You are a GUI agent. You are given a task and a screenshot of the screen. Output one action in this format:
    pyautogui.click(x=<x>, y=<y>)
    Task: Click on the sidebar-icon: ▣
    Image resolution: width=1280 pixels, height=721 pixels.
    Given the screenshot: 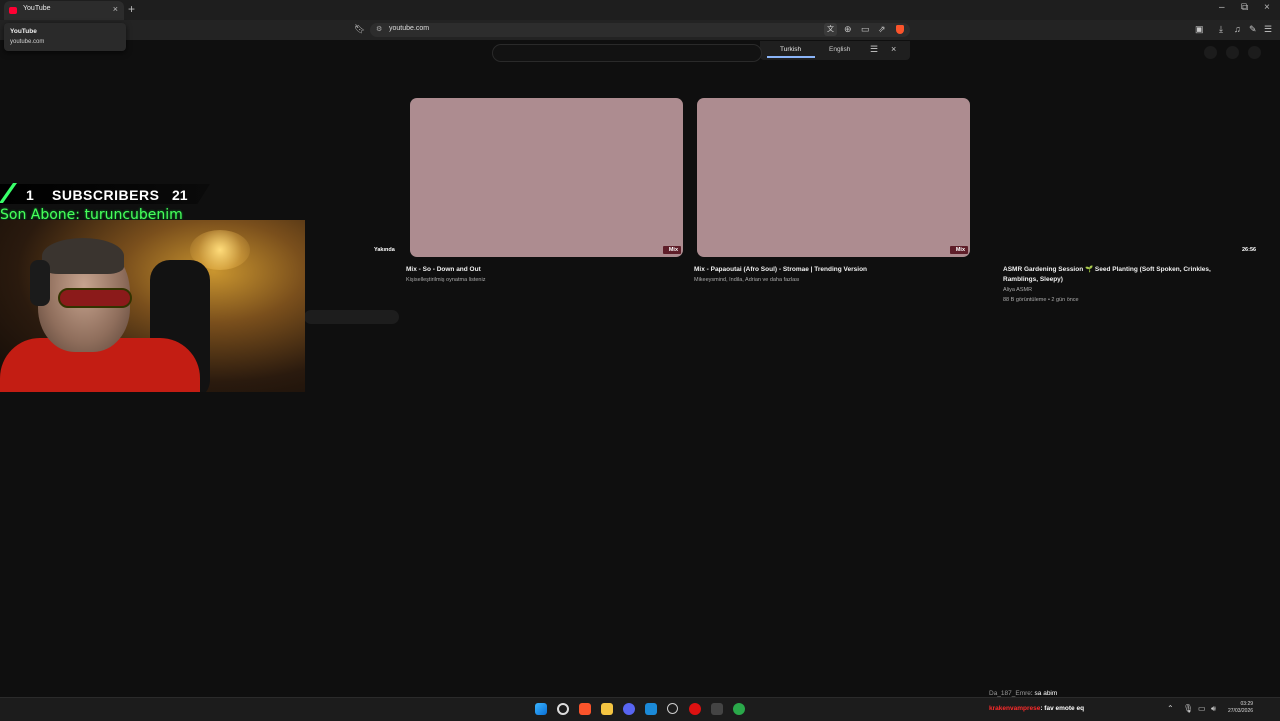 What is the action you would take?
    pyautogui.click(x=1199, y=29)
    